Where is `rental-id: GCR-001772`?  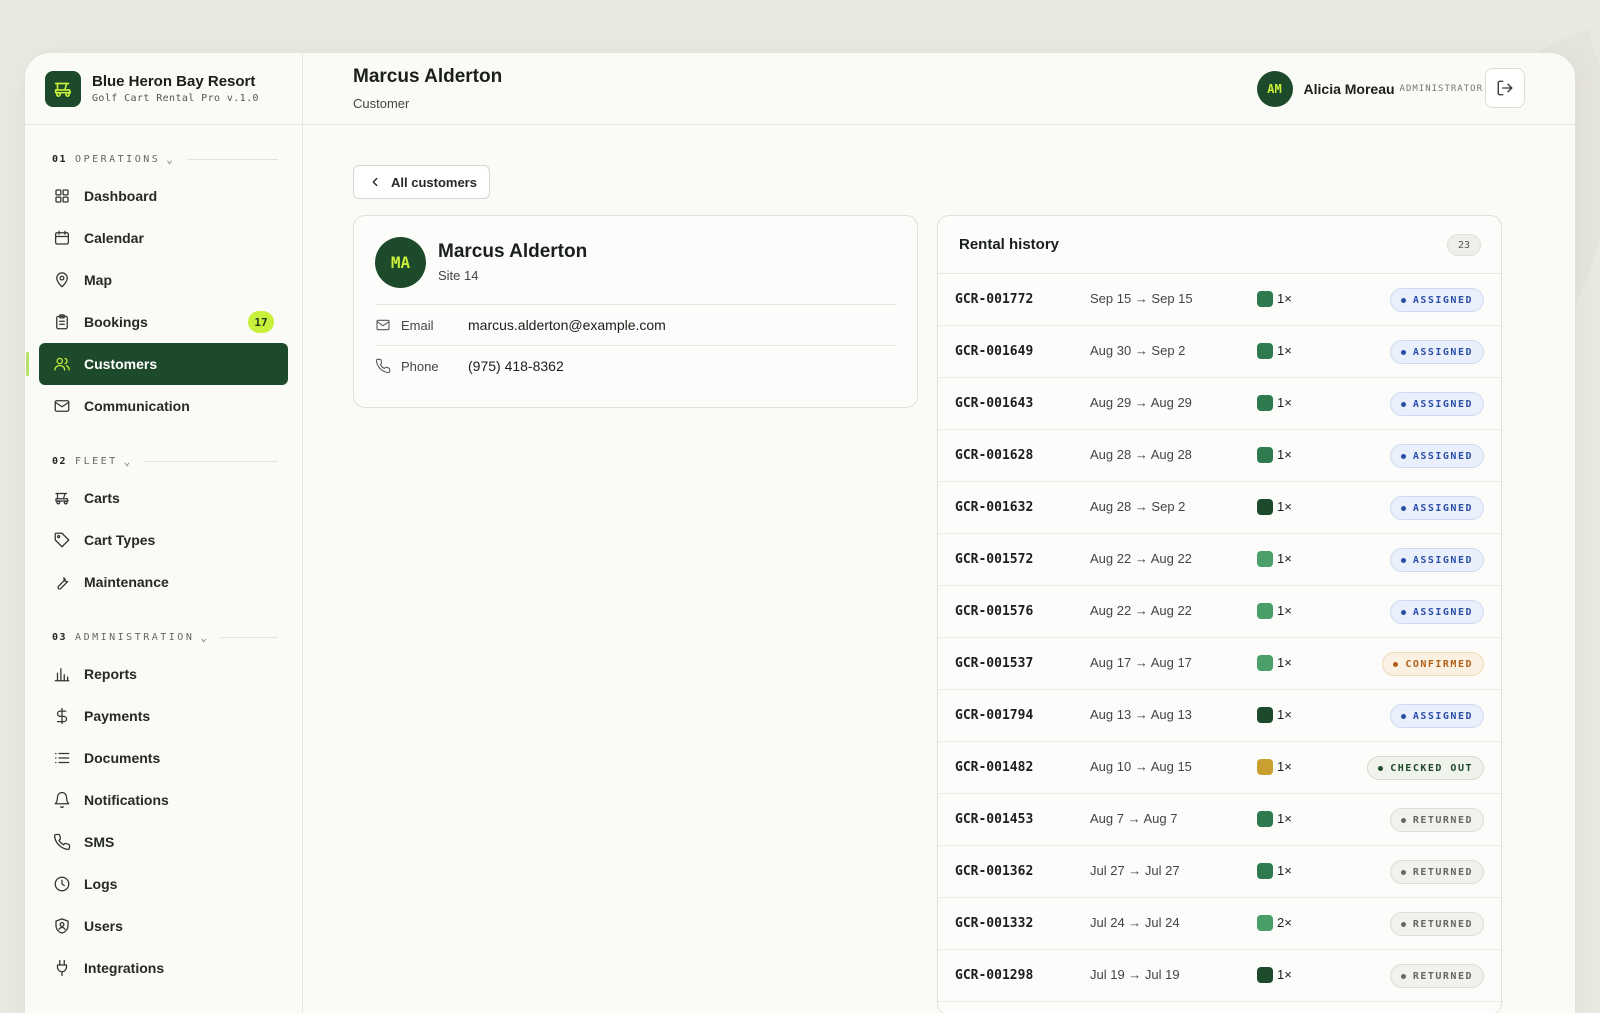
rental-id: GCR-001772 is located at coordinates (994, 299).